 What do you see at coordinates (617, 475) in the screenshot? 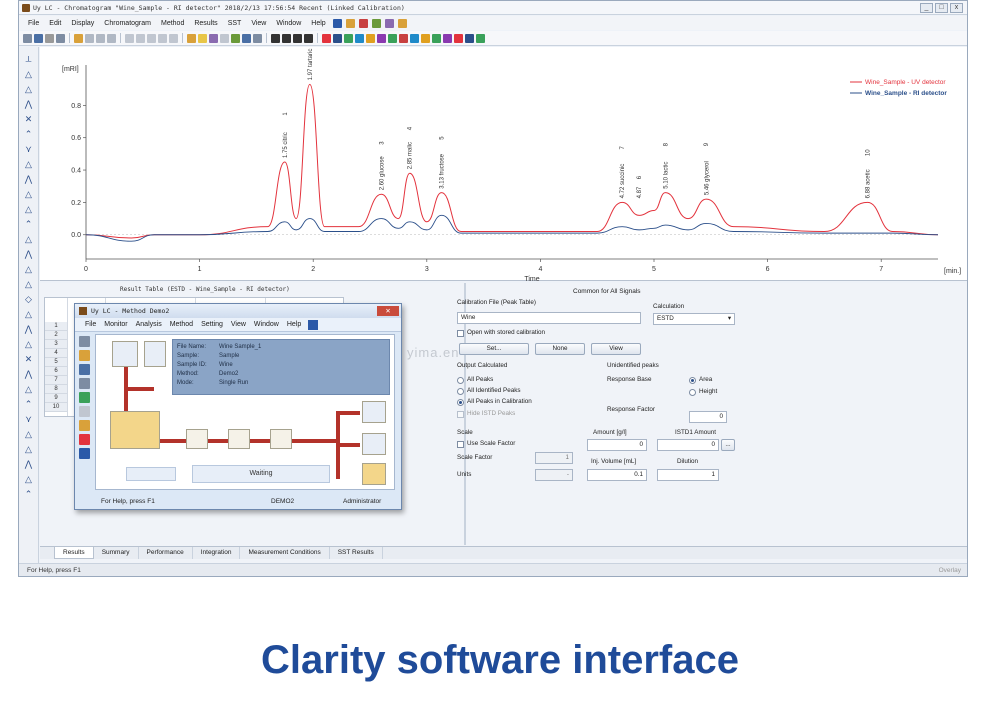
I see `inj-volume-field: 0.1` at bounding box center [617, 475].